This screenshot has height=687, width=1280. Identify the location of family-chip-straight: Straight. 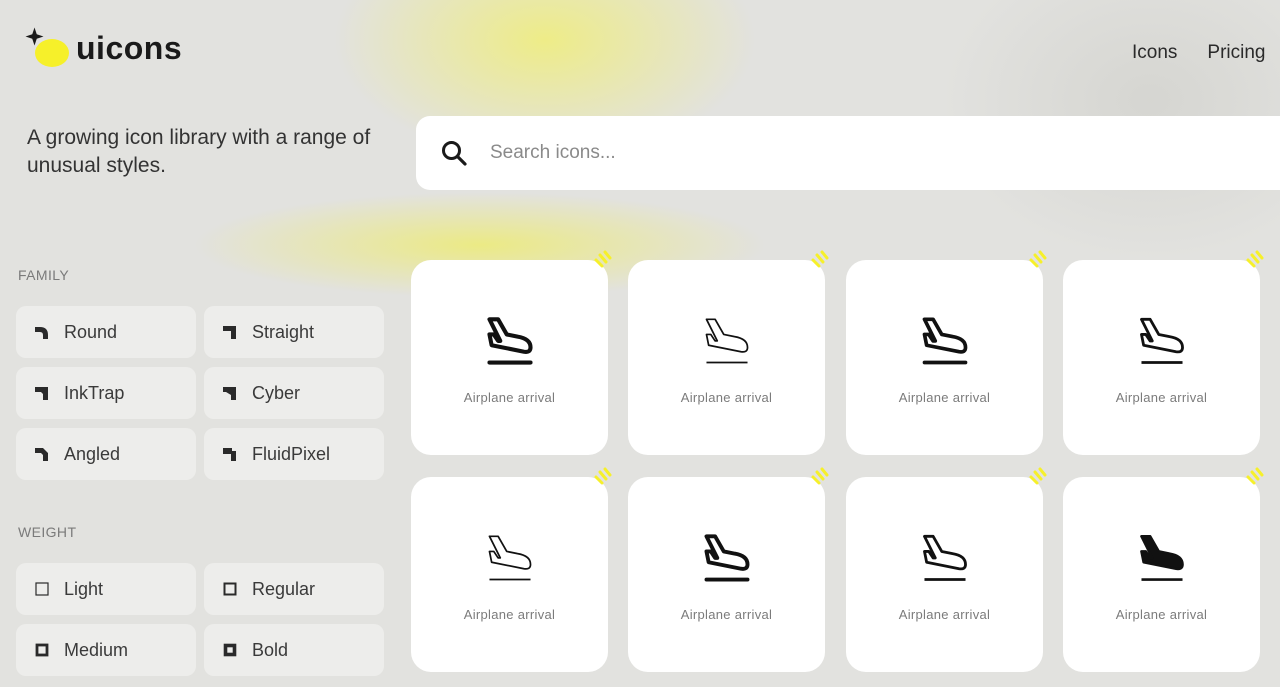
(294, 332).